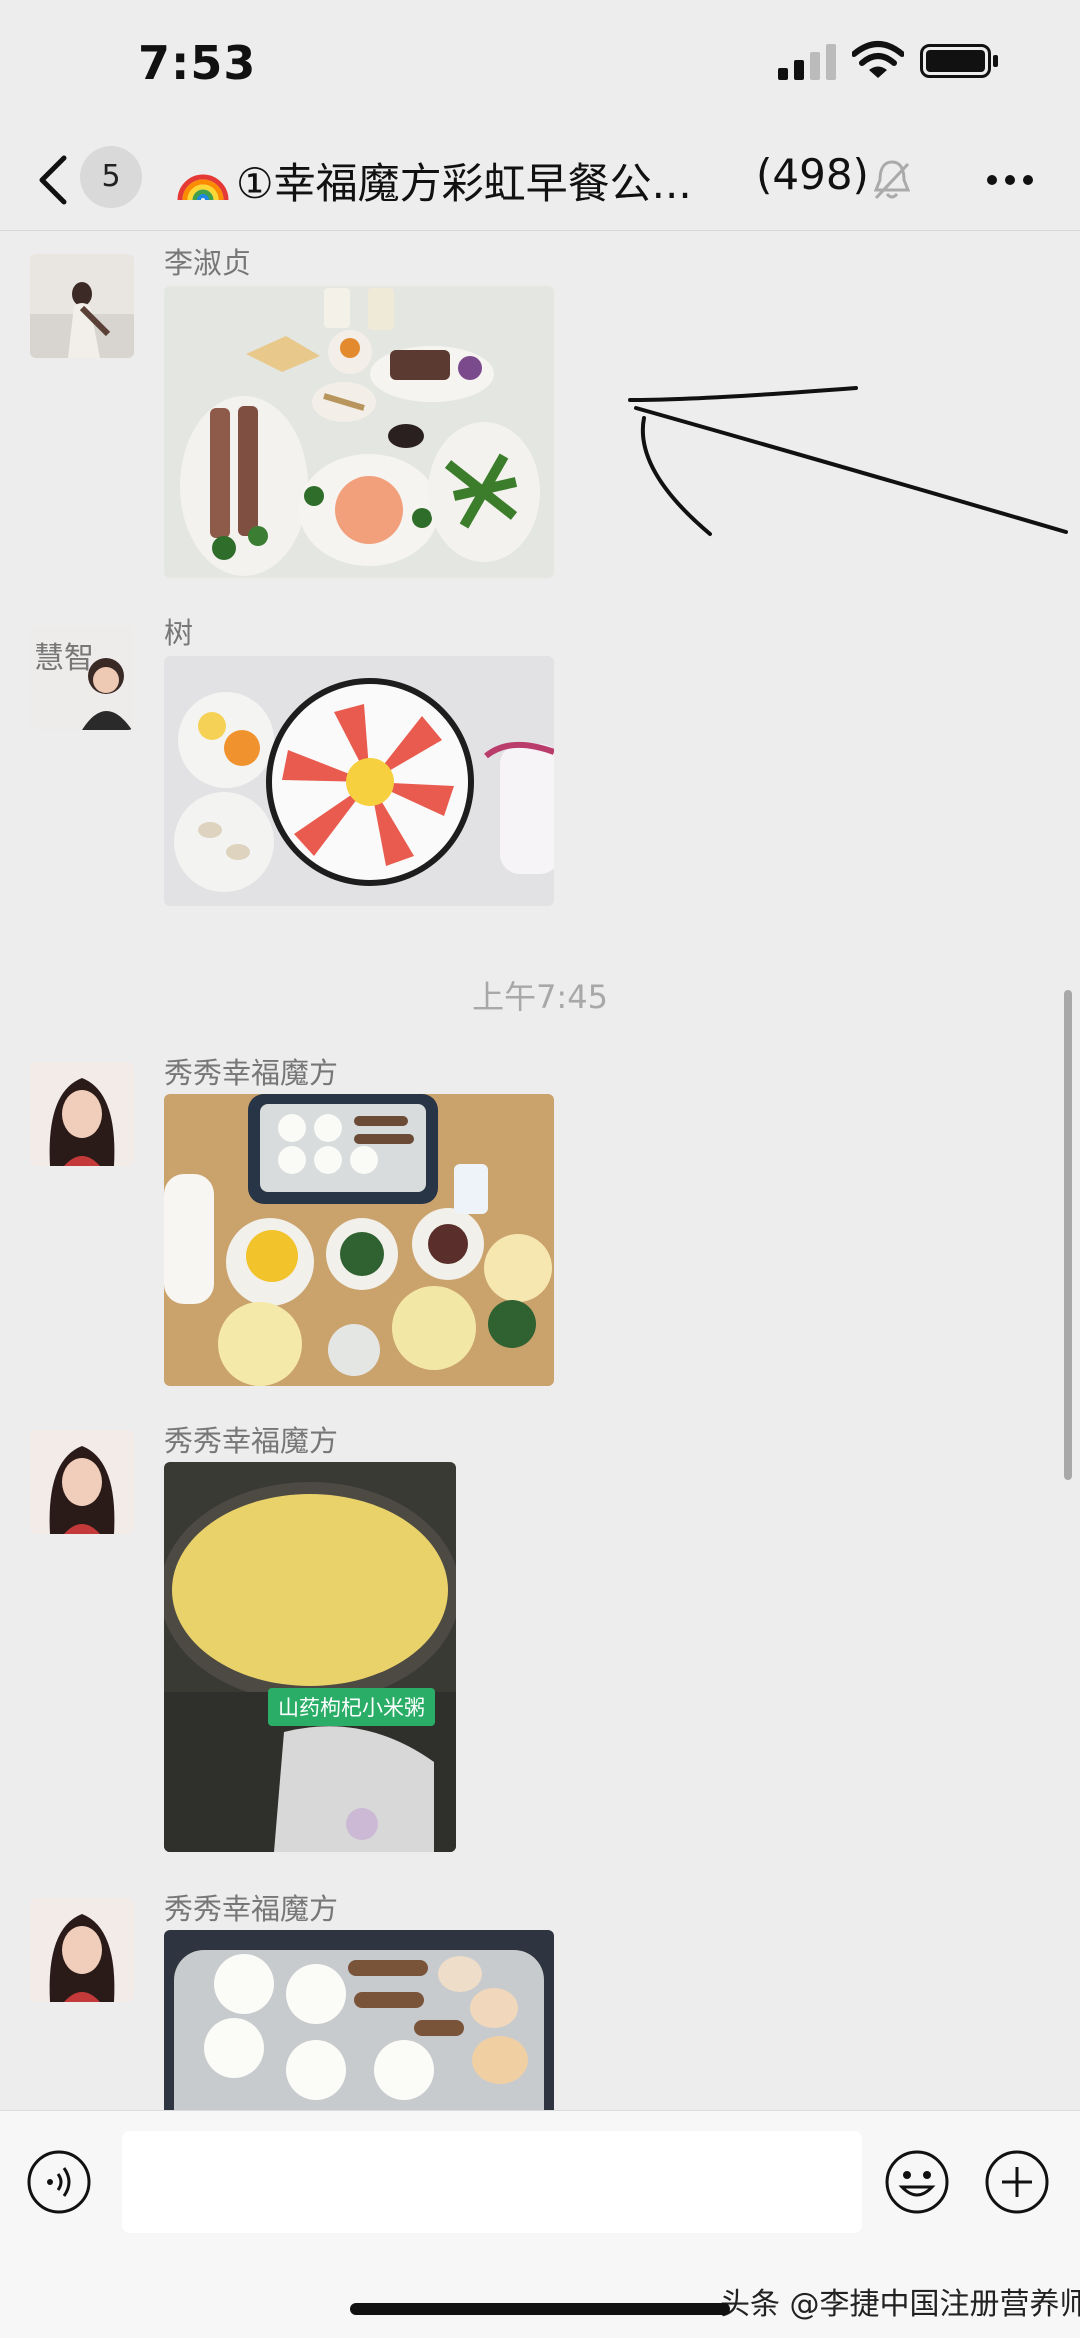 This screenshot has width=1080, height=2338. What do you see at coordinates (197, 63) in the screenshot?
I see `status-time: 7:53` at bounding box center [197, 63].